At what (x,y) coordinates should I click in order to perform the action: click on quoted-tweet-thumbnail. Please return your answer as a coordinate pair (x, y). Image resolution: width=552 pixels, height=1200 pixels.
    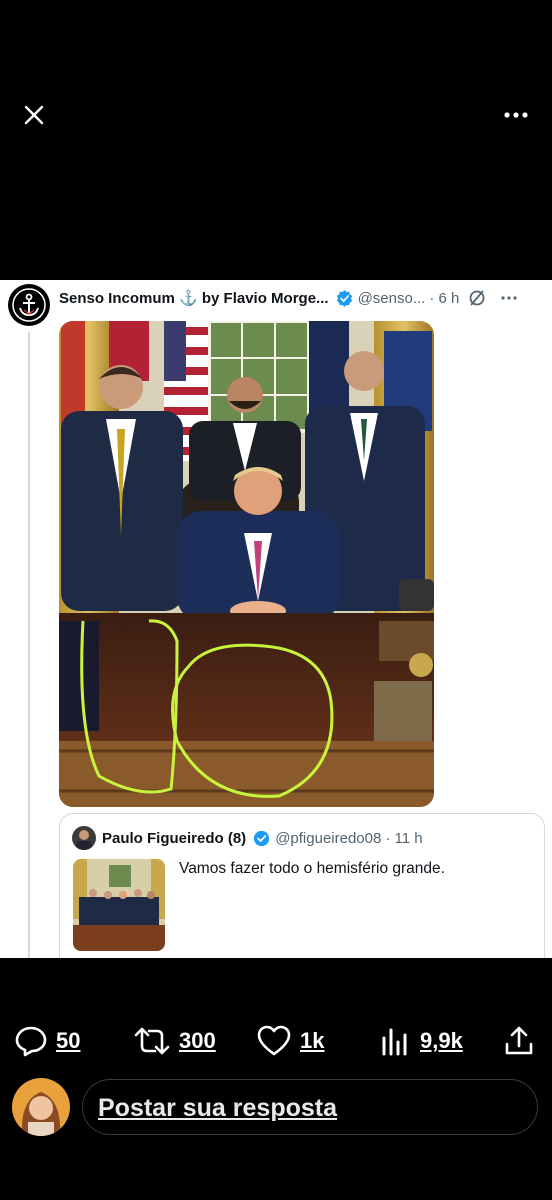
    Looking at the image, I should click on (119, 905).